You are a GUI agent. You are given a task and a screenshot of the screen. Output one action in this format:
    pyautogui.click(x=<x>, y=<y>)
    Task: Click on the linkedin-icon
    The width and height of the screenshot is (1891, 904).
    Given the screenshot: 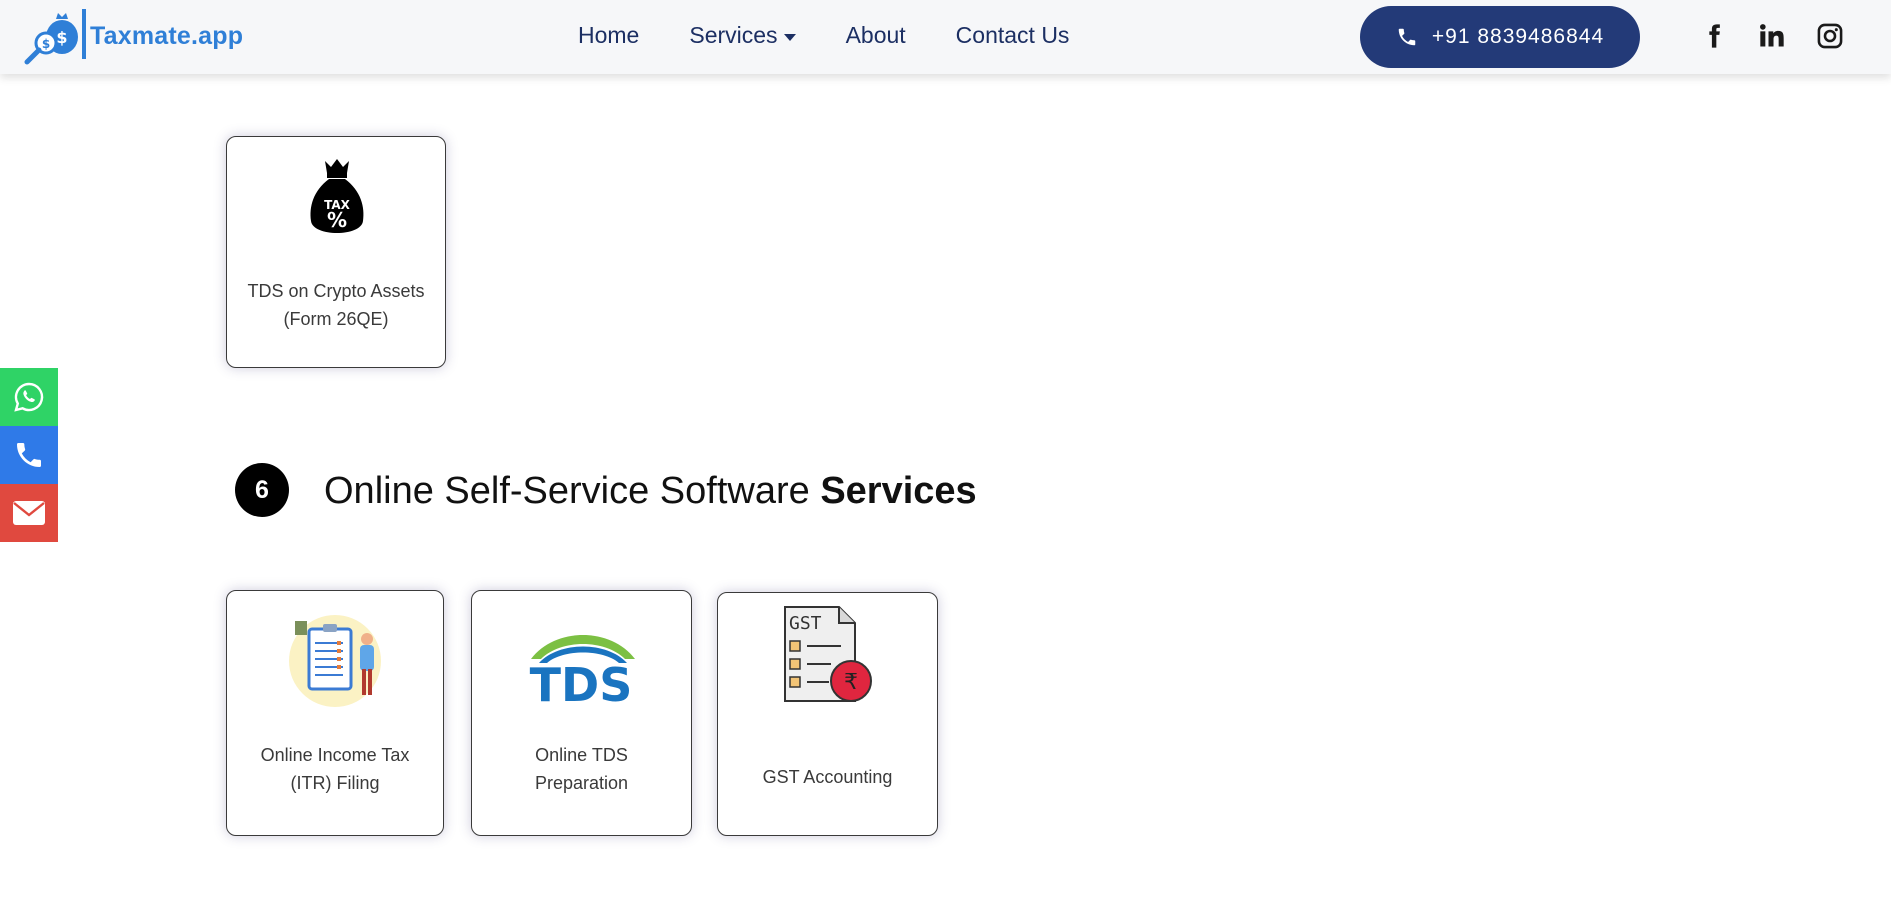 What is the action you would take?
    pyautogui.click(x=1772, y=36)
    